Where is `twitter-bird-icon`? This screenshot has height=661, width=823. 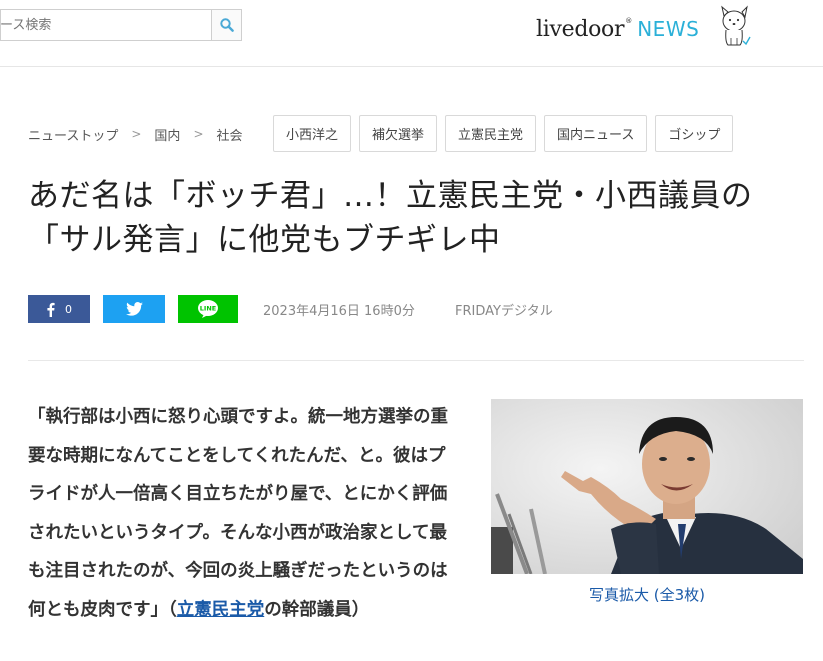
twitter-bird-icon is located at coordinates (134, 309).